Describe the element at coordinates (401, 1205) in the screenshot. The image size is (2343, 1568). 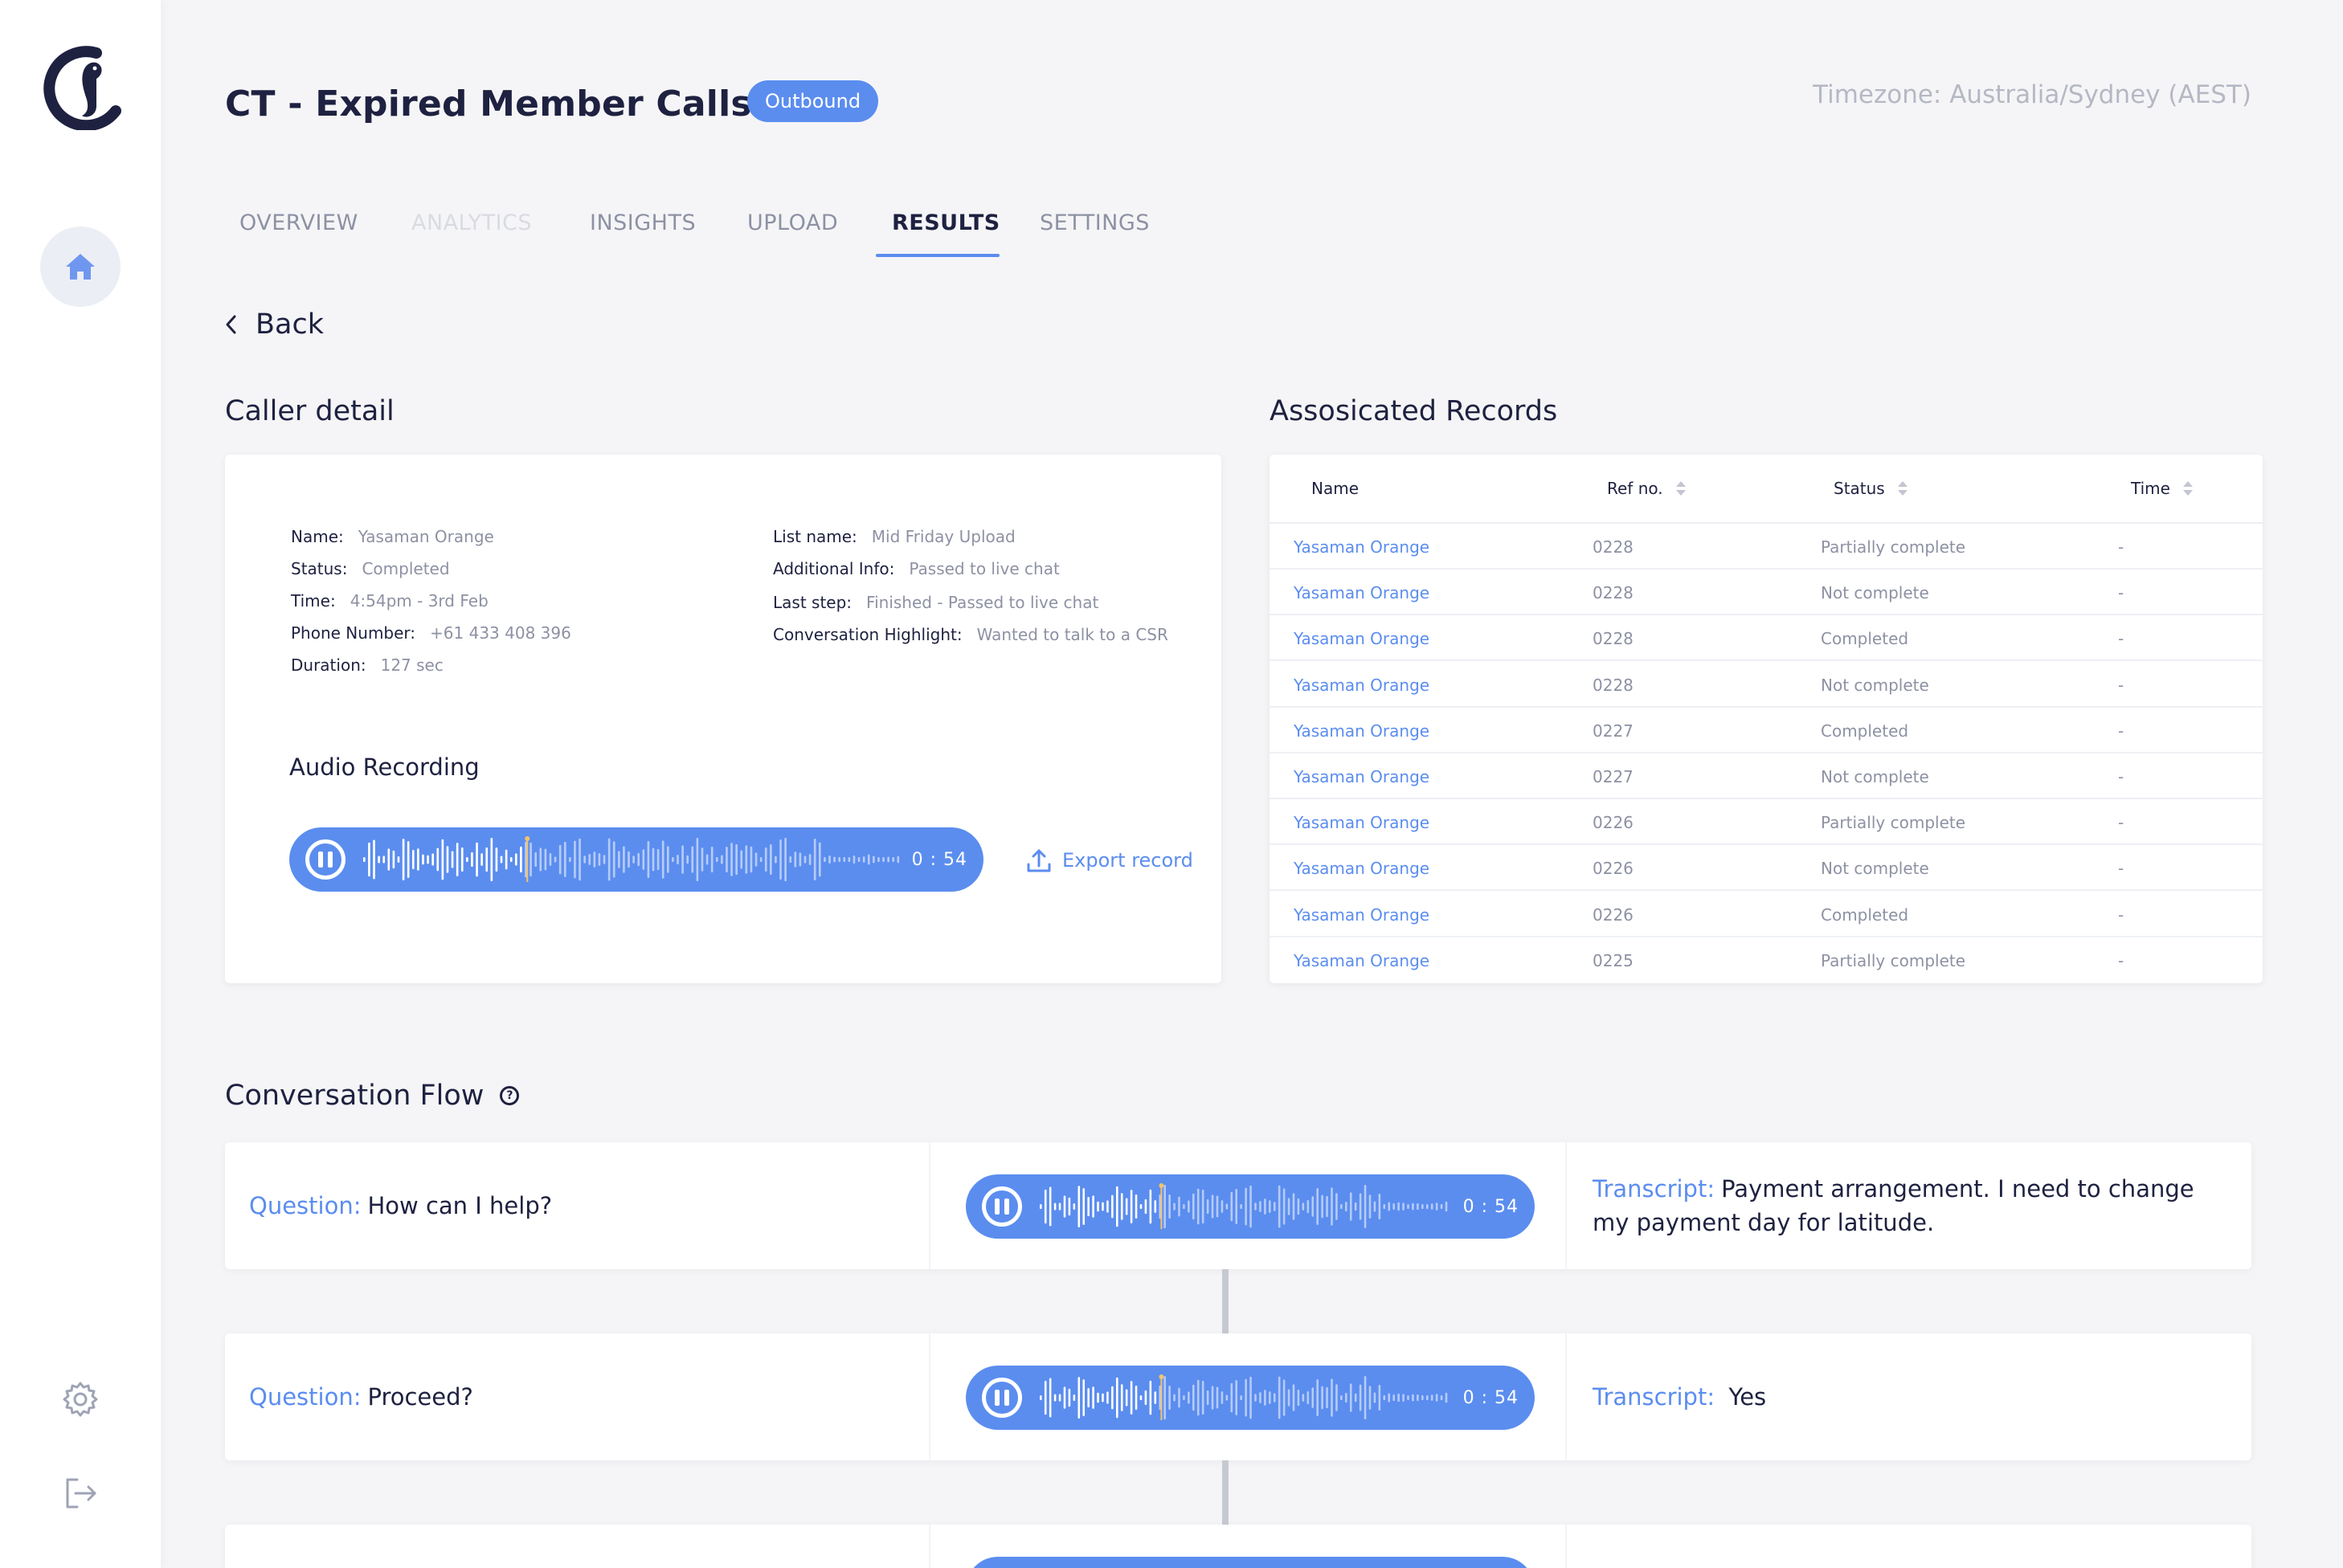
I see `flow-question: Question: How can I help?` at that location.